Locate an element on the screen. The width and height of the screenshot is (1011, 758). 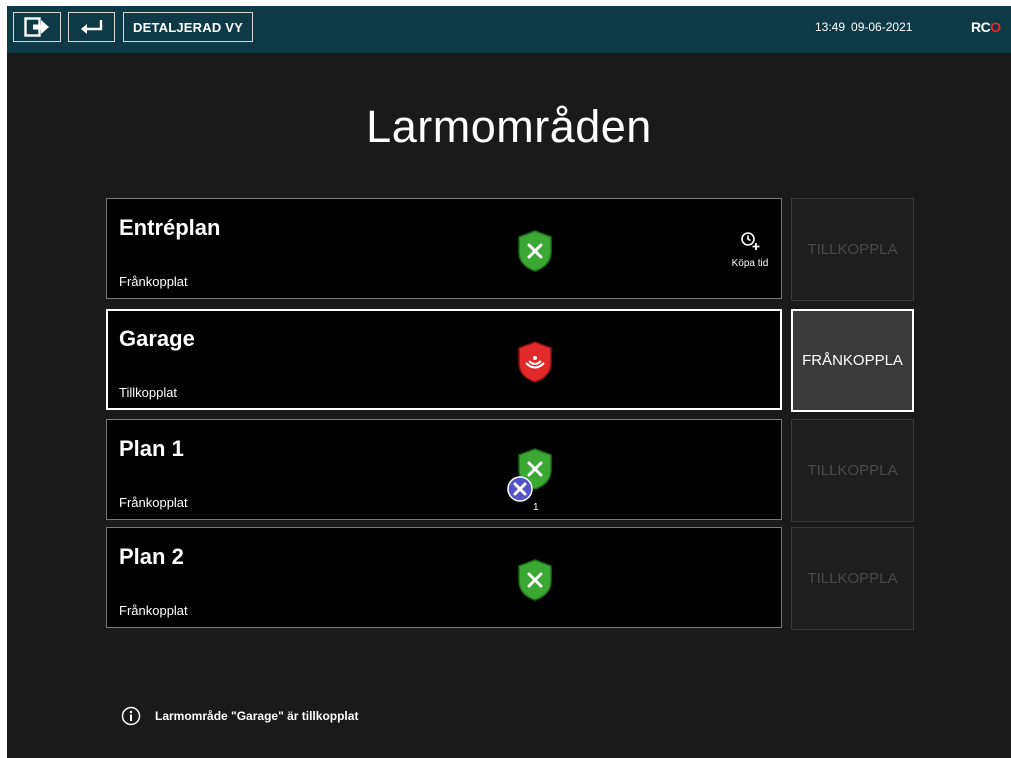
info-text: Larmområde "Garage" är tillkopplat is located at coordinates (257, 716).